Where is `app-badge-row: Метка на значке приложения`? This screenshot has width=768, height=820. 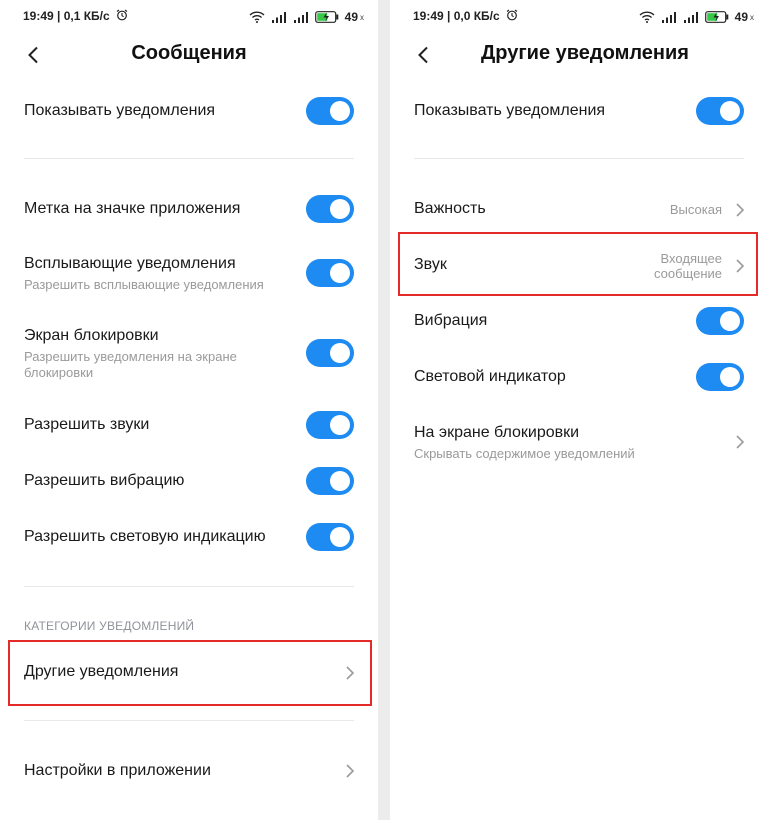 app-badge-row: Метка на значке приложения is located at coordinates (189, 210).